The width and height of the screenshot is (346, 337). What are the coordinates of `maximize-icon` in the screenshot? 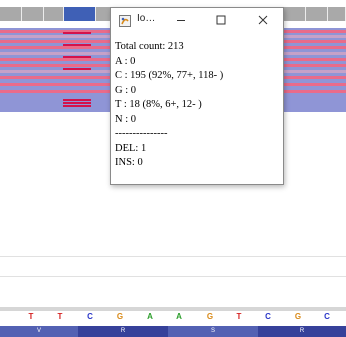 It's located at (221, 20).